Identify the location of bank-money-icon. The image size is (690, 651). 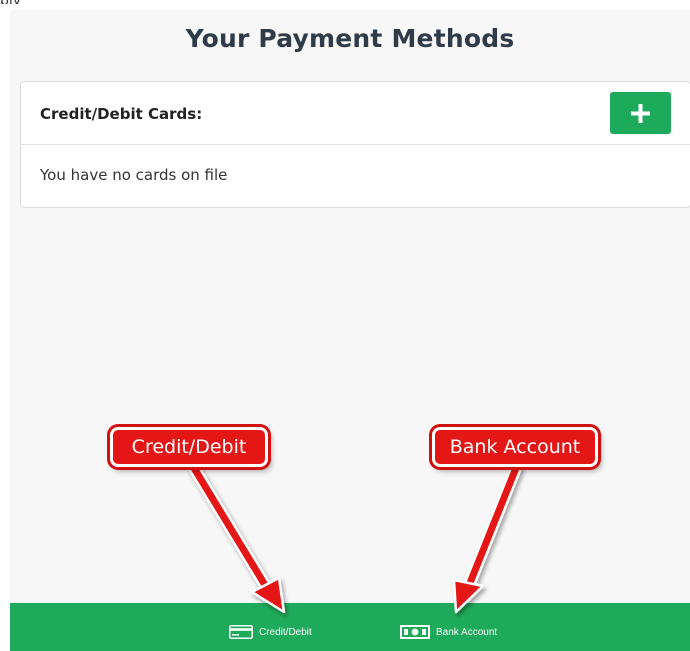
(415, 632).